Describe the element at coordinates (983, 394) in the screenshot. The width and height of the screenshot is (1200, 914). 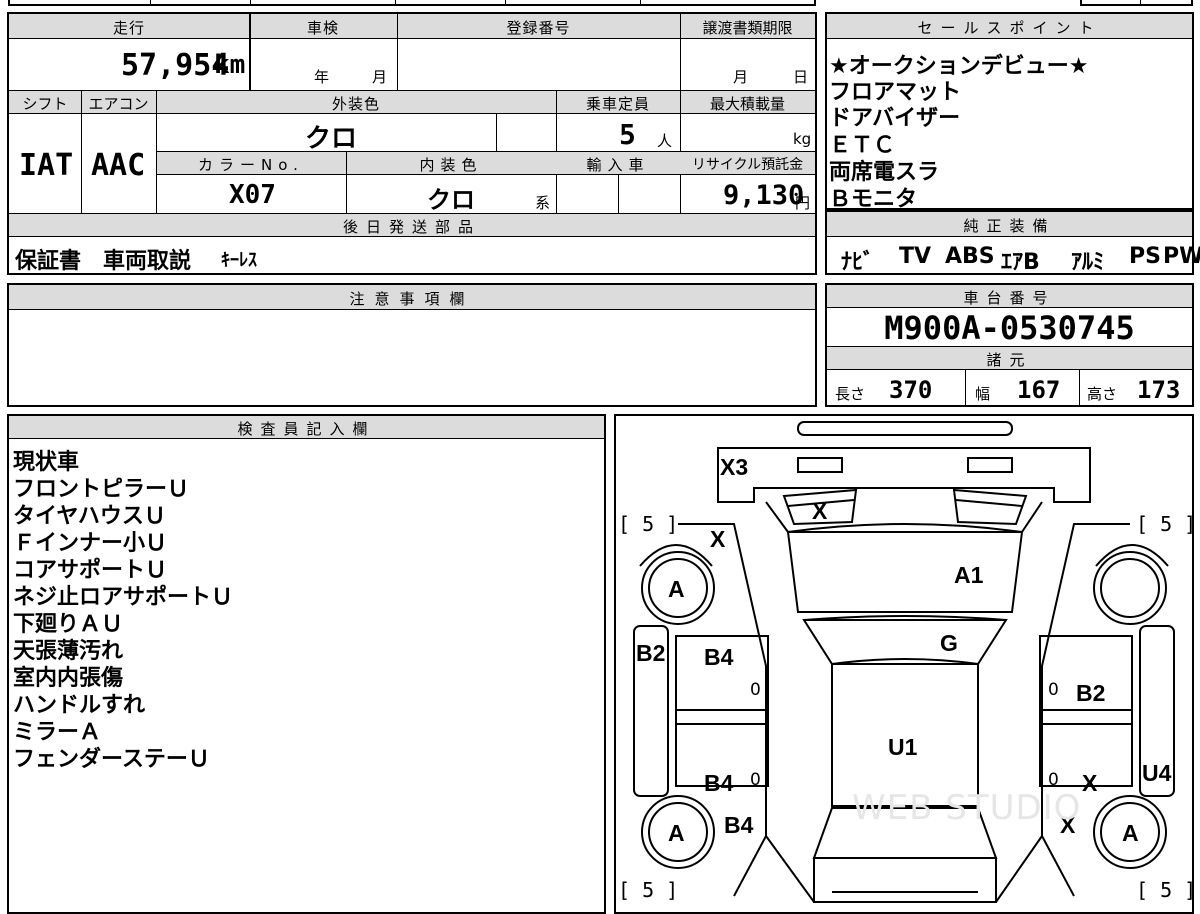
I see `width-label: 幅` at that location.